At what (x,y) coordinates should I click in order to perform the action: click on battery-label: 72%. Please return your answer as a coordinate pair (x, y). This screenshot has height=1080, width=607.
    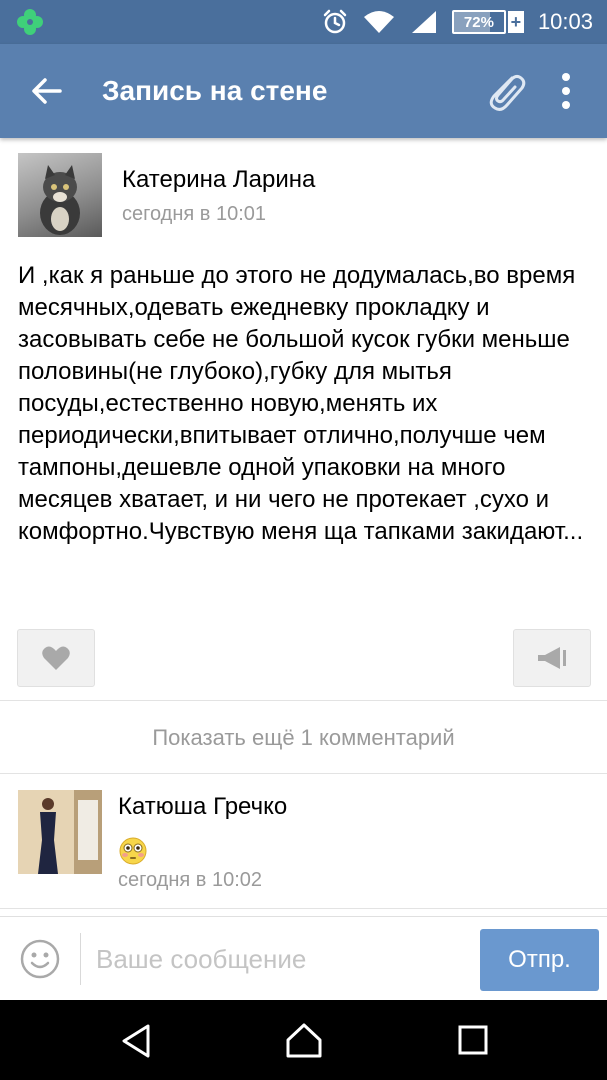
    Looking at the image, I should click on (478, 22).